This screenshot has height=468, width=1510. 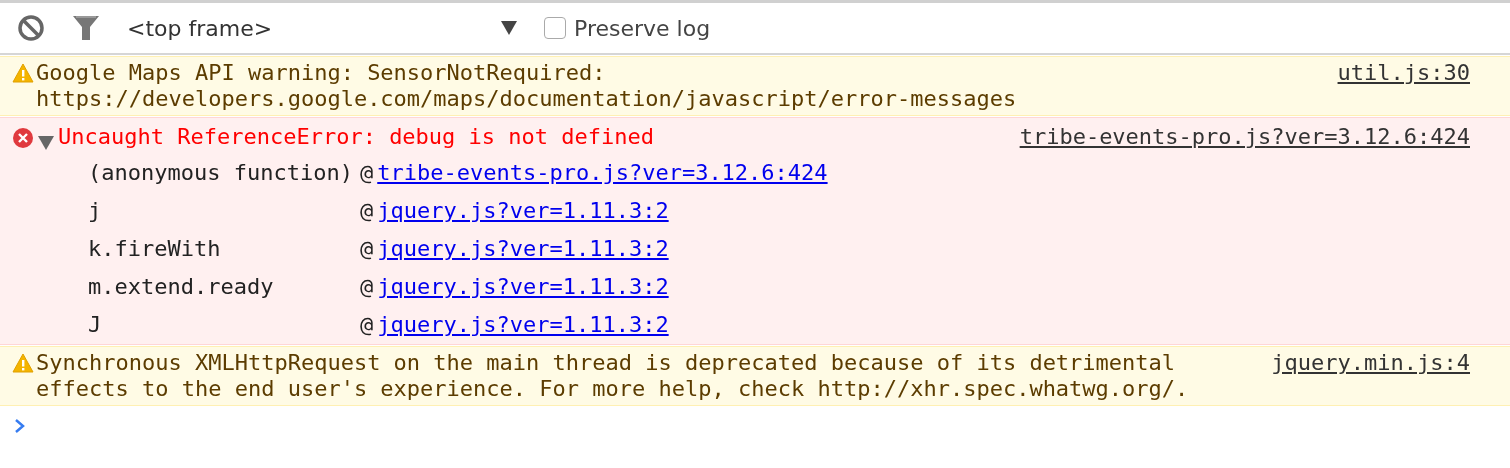 What do you see at coordinates (642, 28) in the screenshot?
I see `preserve-log-label: Preserve log` at bounding box center [642, 28].